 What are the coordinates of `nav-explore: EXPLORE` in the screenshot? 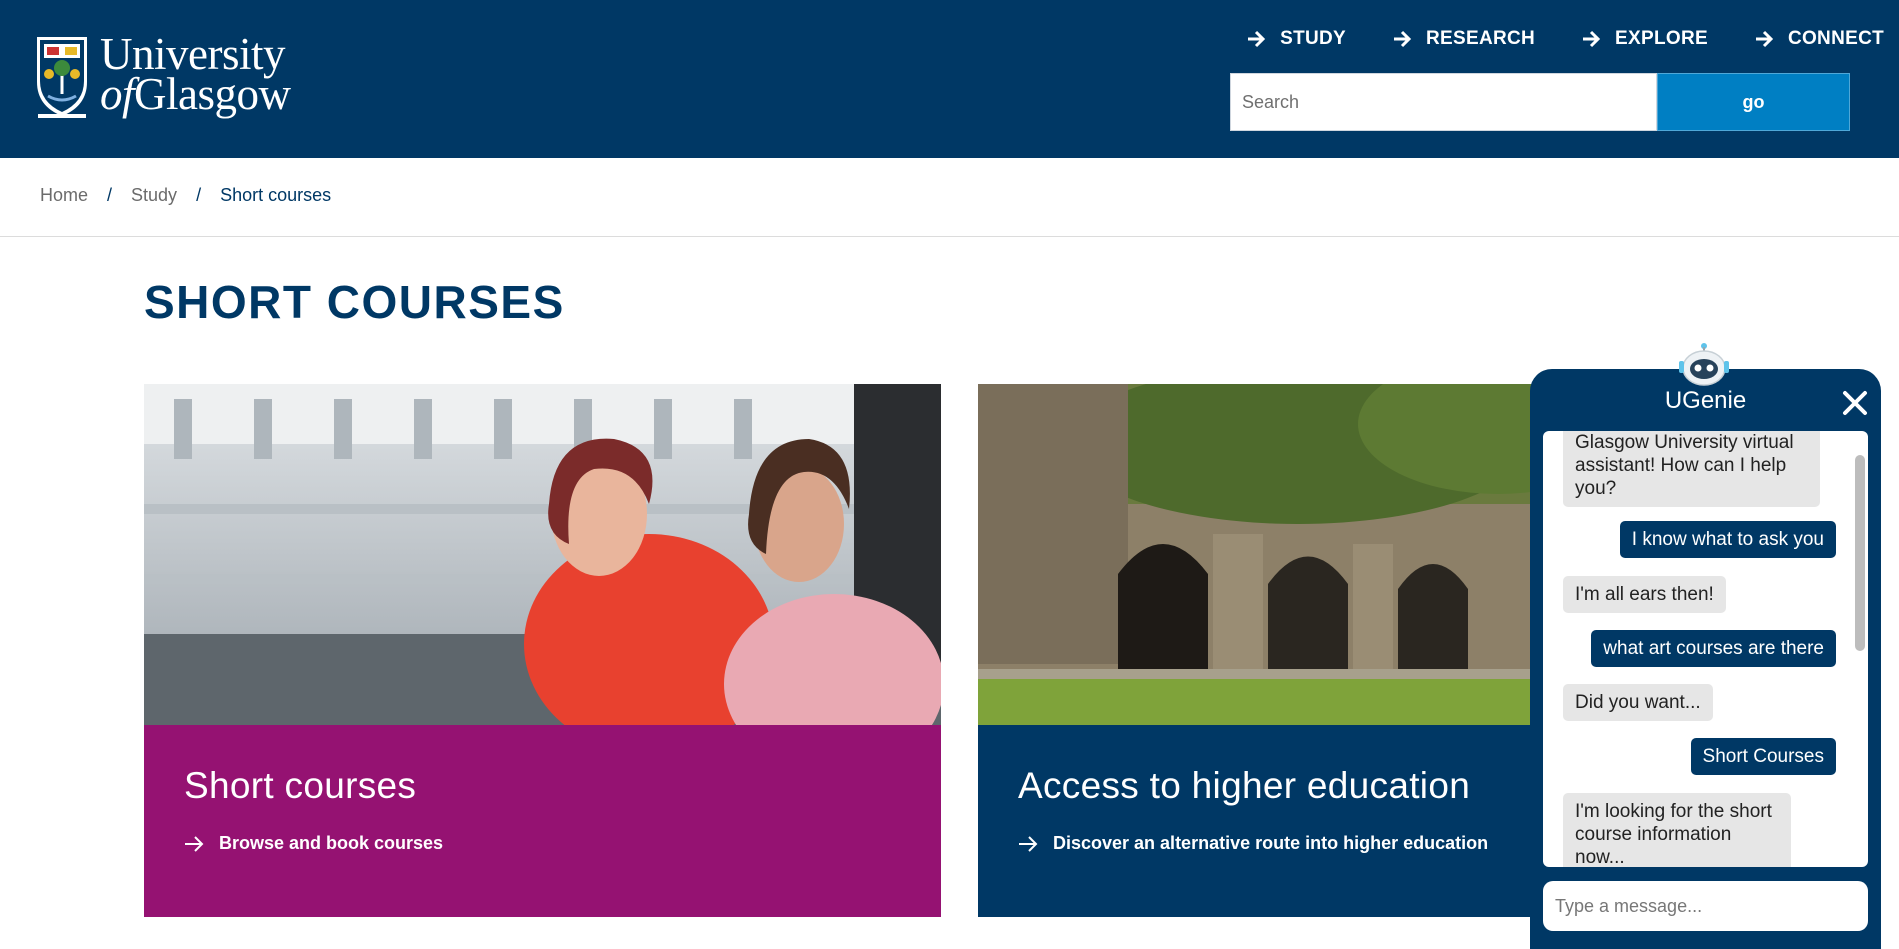 It's located at (1645, 39).